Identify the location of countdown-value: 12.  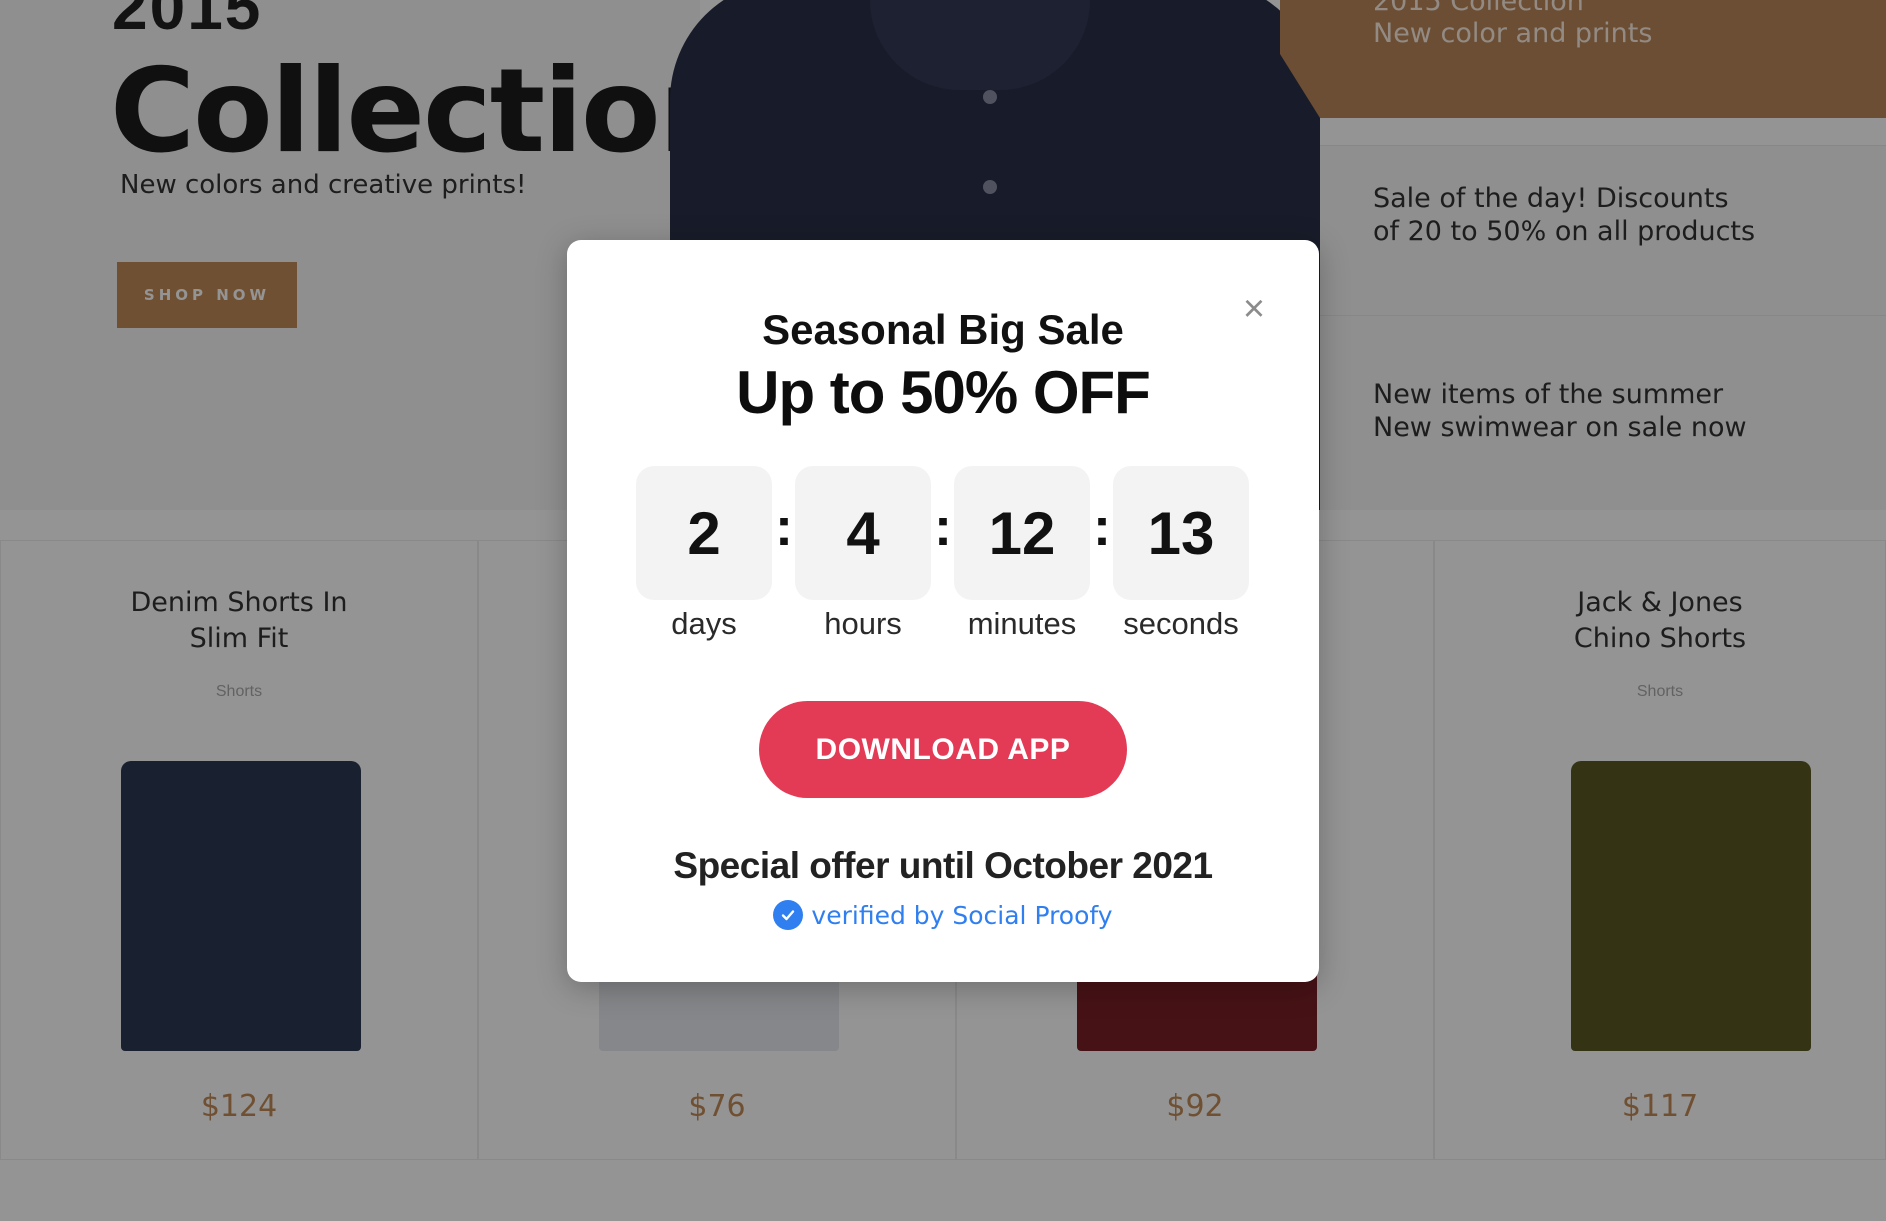
(1022, 533).